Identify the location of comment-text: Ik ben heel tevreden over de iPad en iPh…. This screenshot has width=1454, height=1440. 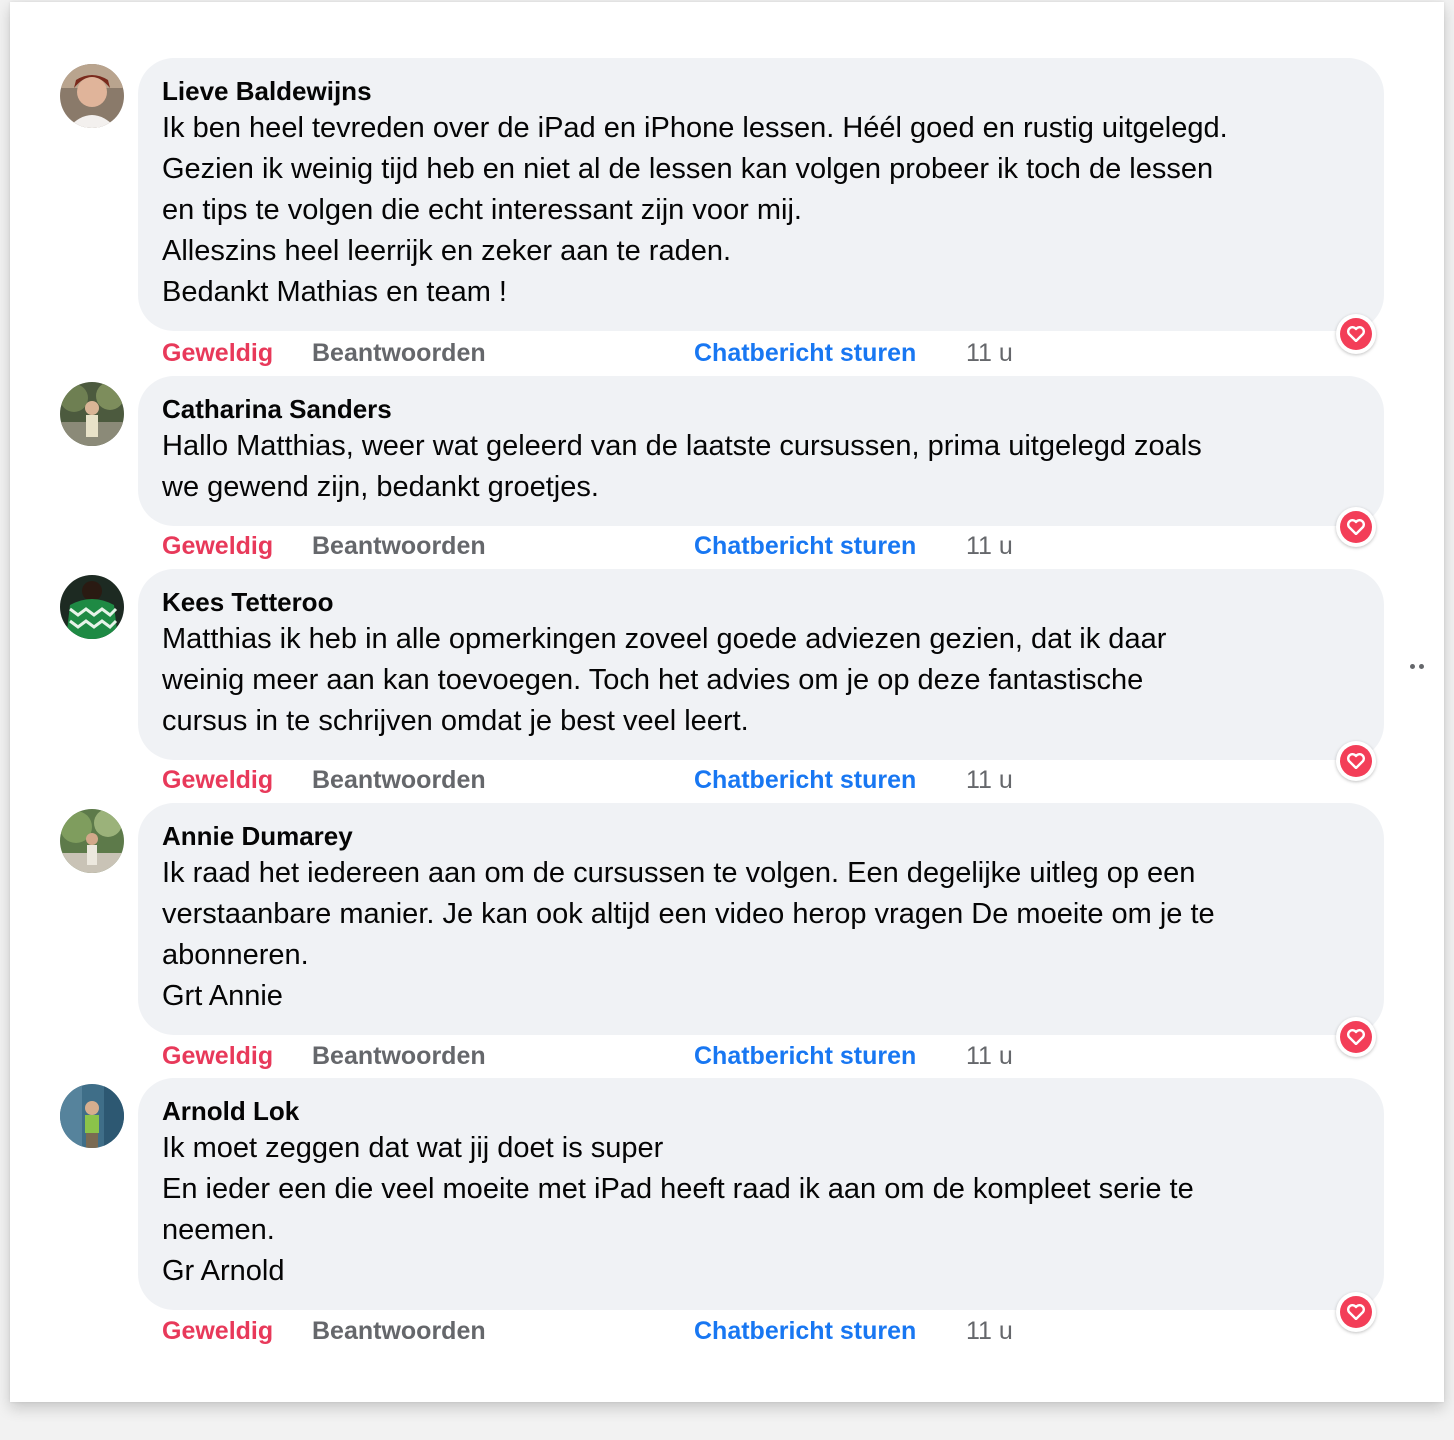
(761, 210).